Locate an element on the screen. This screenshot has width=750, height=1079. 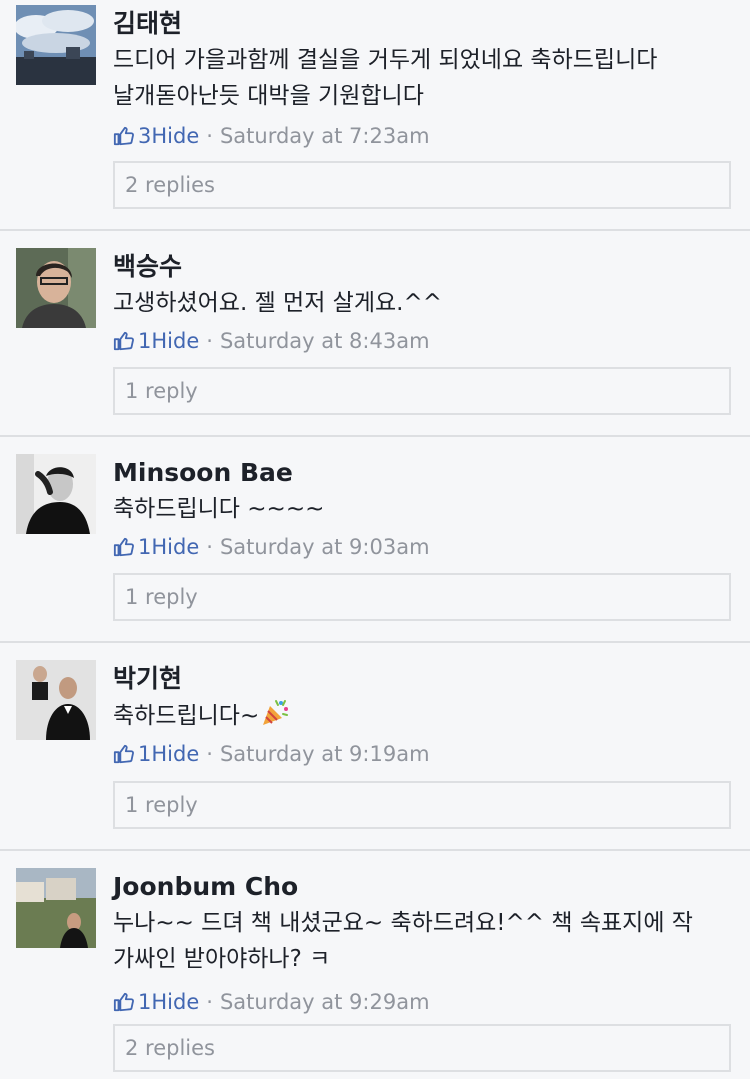
comment-author: 김태현 is located at coordinates (423, 24).